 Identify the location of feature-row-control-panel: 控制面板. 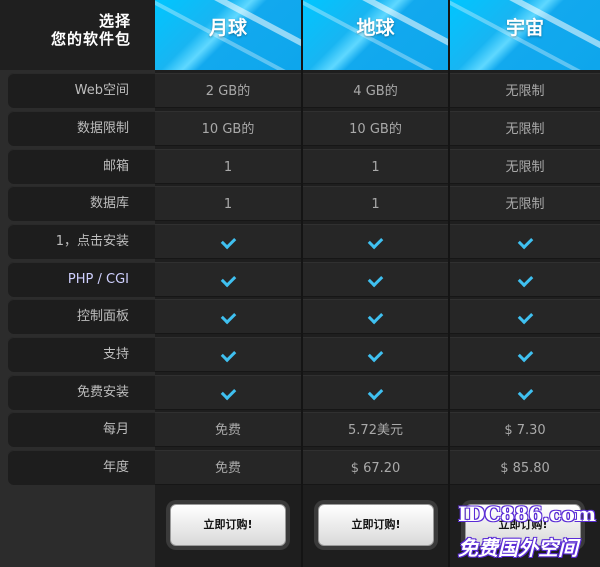
(81, 316).